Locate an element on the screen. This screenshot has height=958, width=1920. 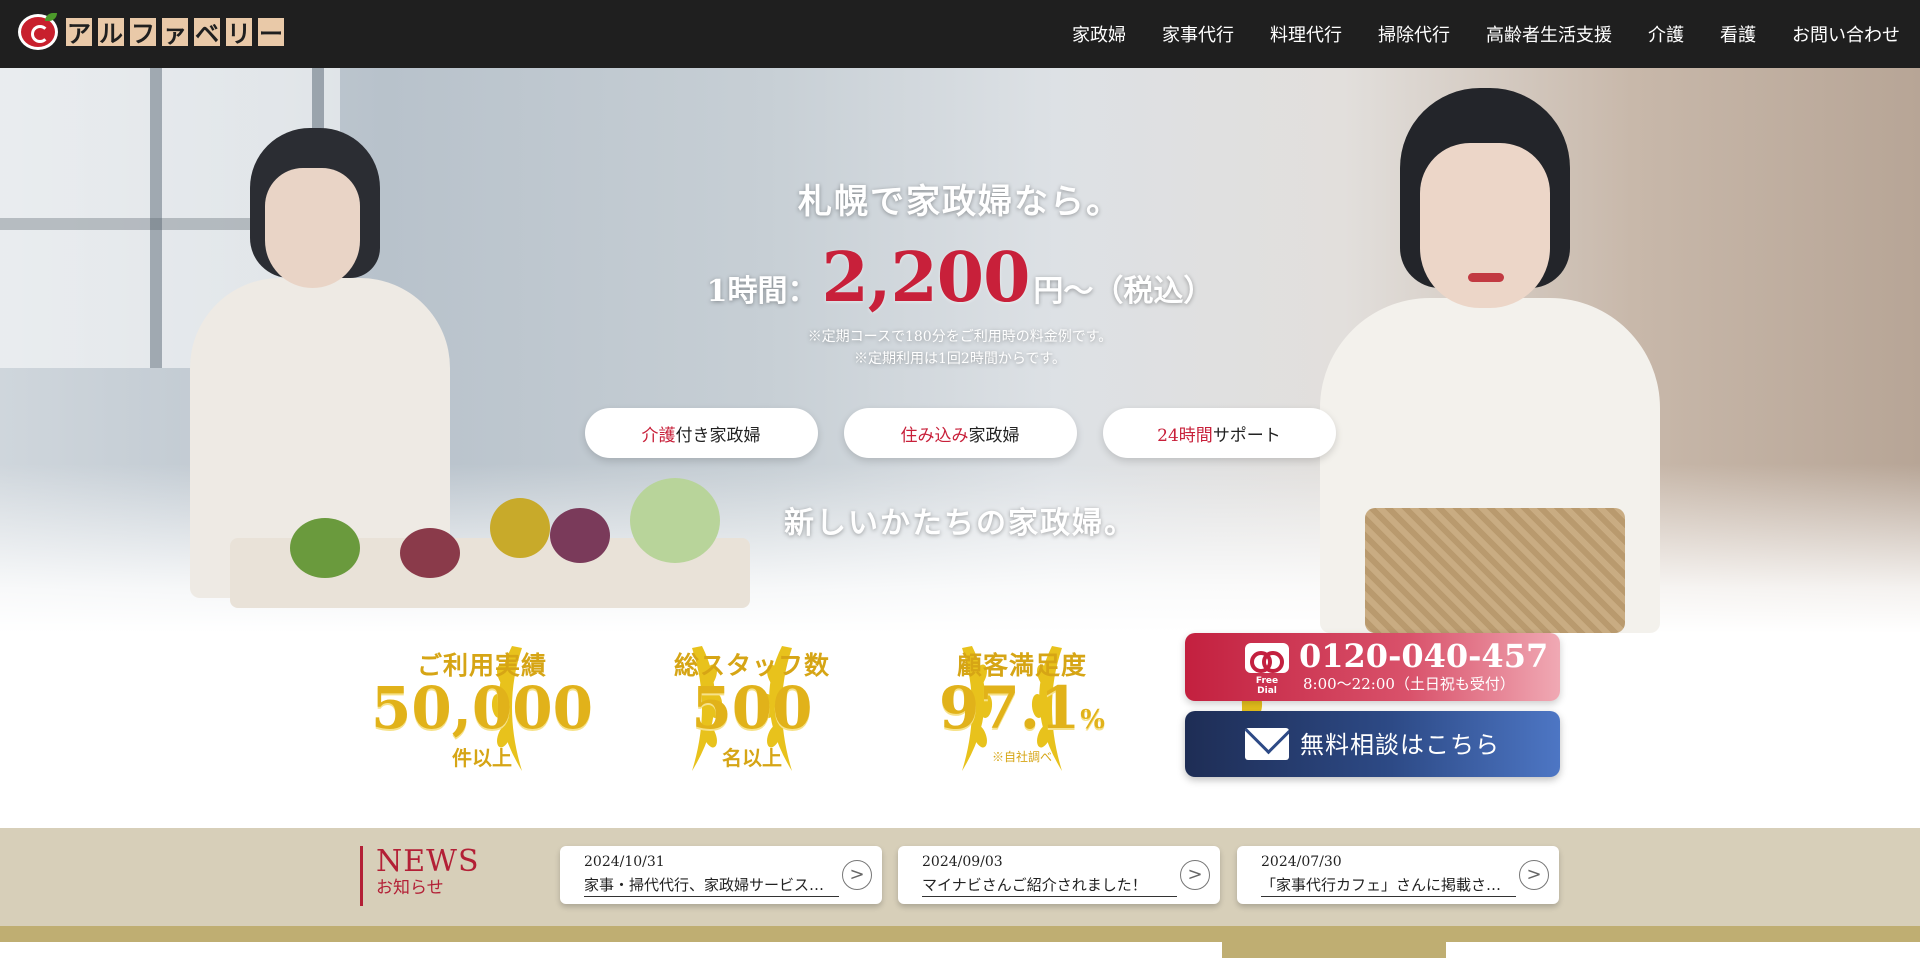
pill-text: 家政婦 is located at coordinates (994, 435).